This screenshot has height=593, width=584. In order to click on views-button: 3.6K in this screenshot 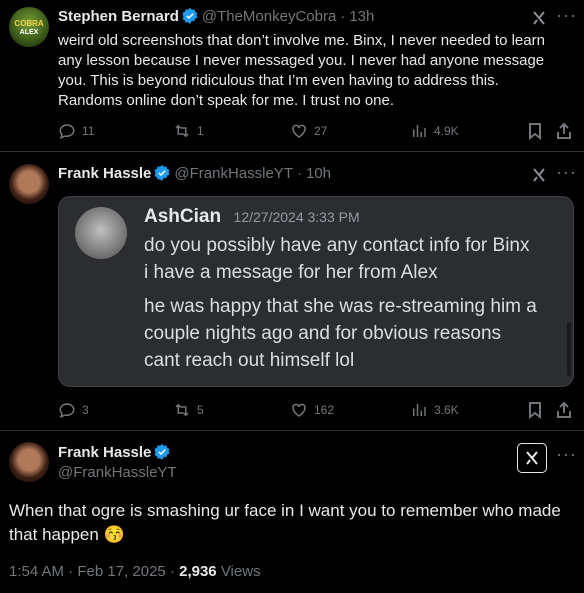, I will do `click(434, 410)`.